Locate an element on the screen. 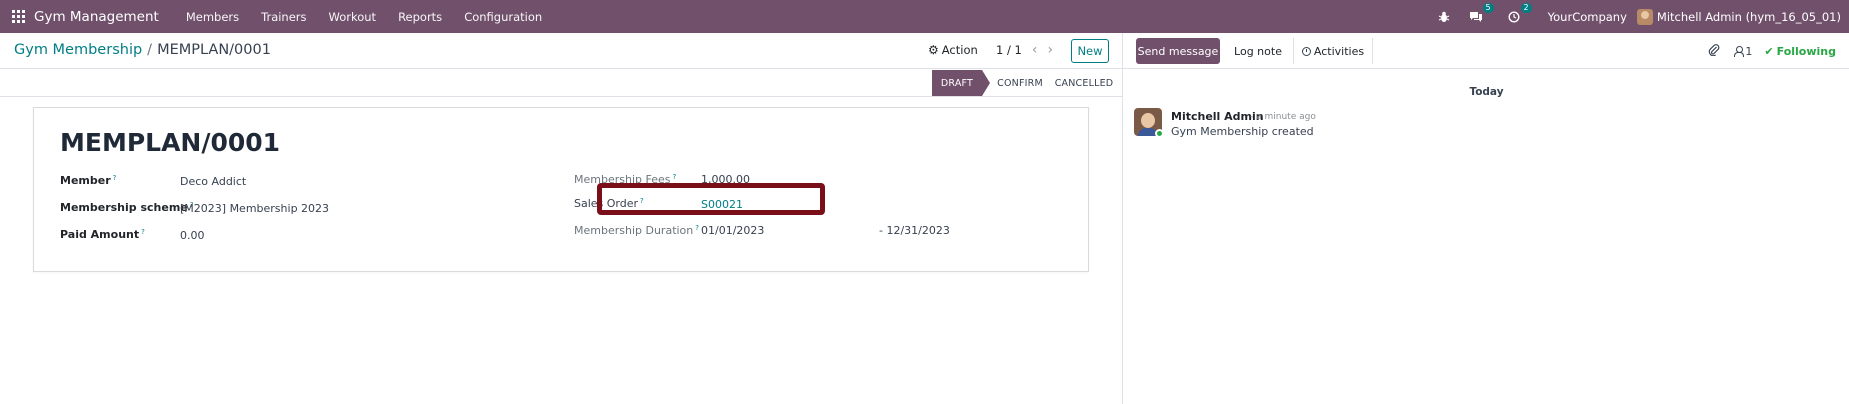  pager-value: 1 / 1 is located at coordinates (1009, 50).